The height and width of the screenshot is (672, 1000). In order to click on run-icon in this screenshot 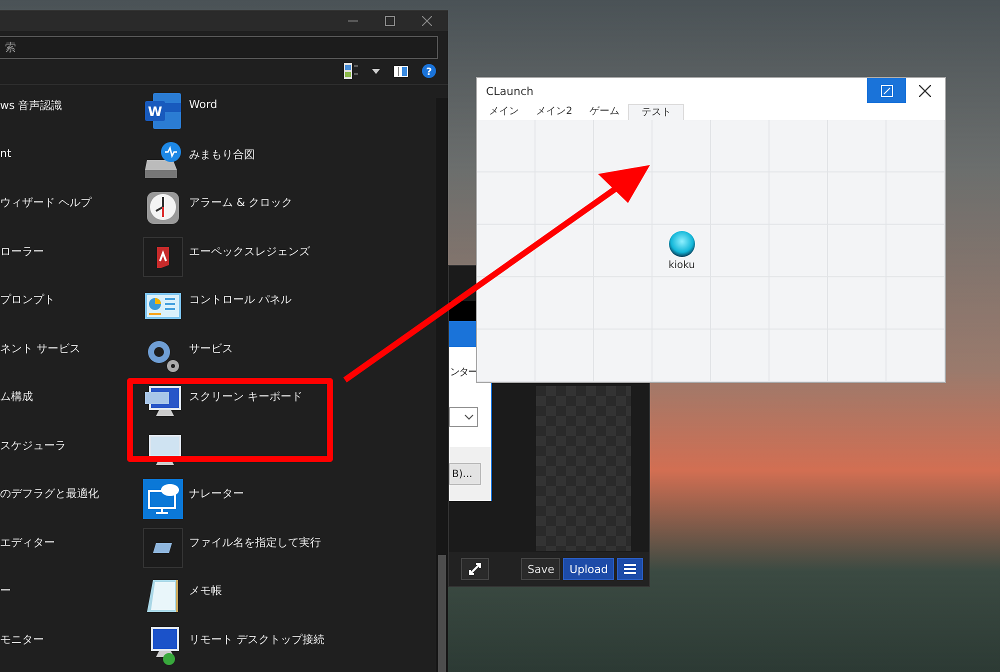, I will do `click(163, 548)`.